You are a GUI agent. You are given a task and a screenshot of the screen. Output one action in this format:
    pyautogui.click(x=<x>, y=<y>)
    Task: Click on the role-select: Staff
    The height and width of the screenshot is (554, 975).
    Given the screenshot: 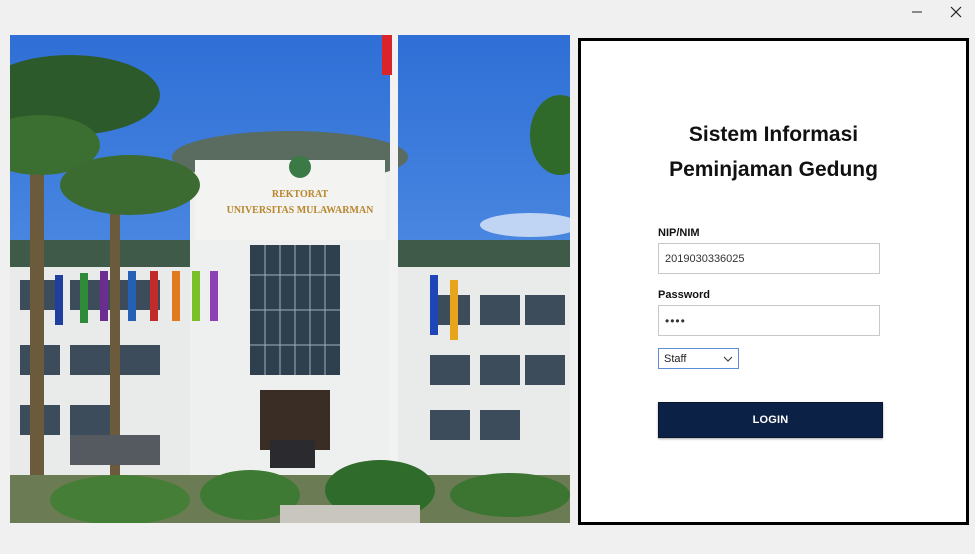 What is the action you would take?
    pyautogui.click(x=698, y=358)
    